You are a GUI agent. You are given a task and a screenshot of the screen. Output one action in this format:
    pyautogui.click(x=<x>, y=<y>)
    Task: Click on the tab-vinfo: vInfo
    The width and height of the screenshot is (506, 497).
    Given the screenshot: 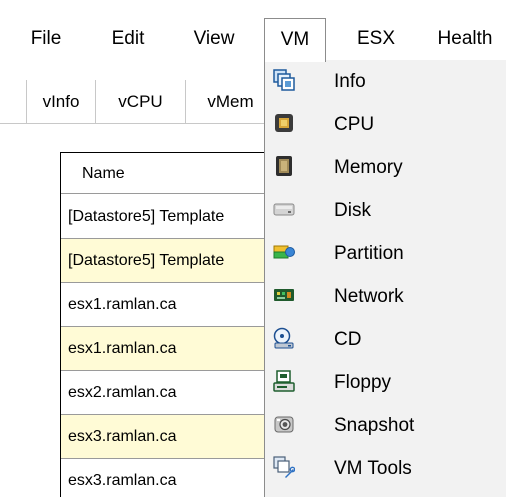 What is the action you would take?
    pyautogui.click(x=61, y=102)
    